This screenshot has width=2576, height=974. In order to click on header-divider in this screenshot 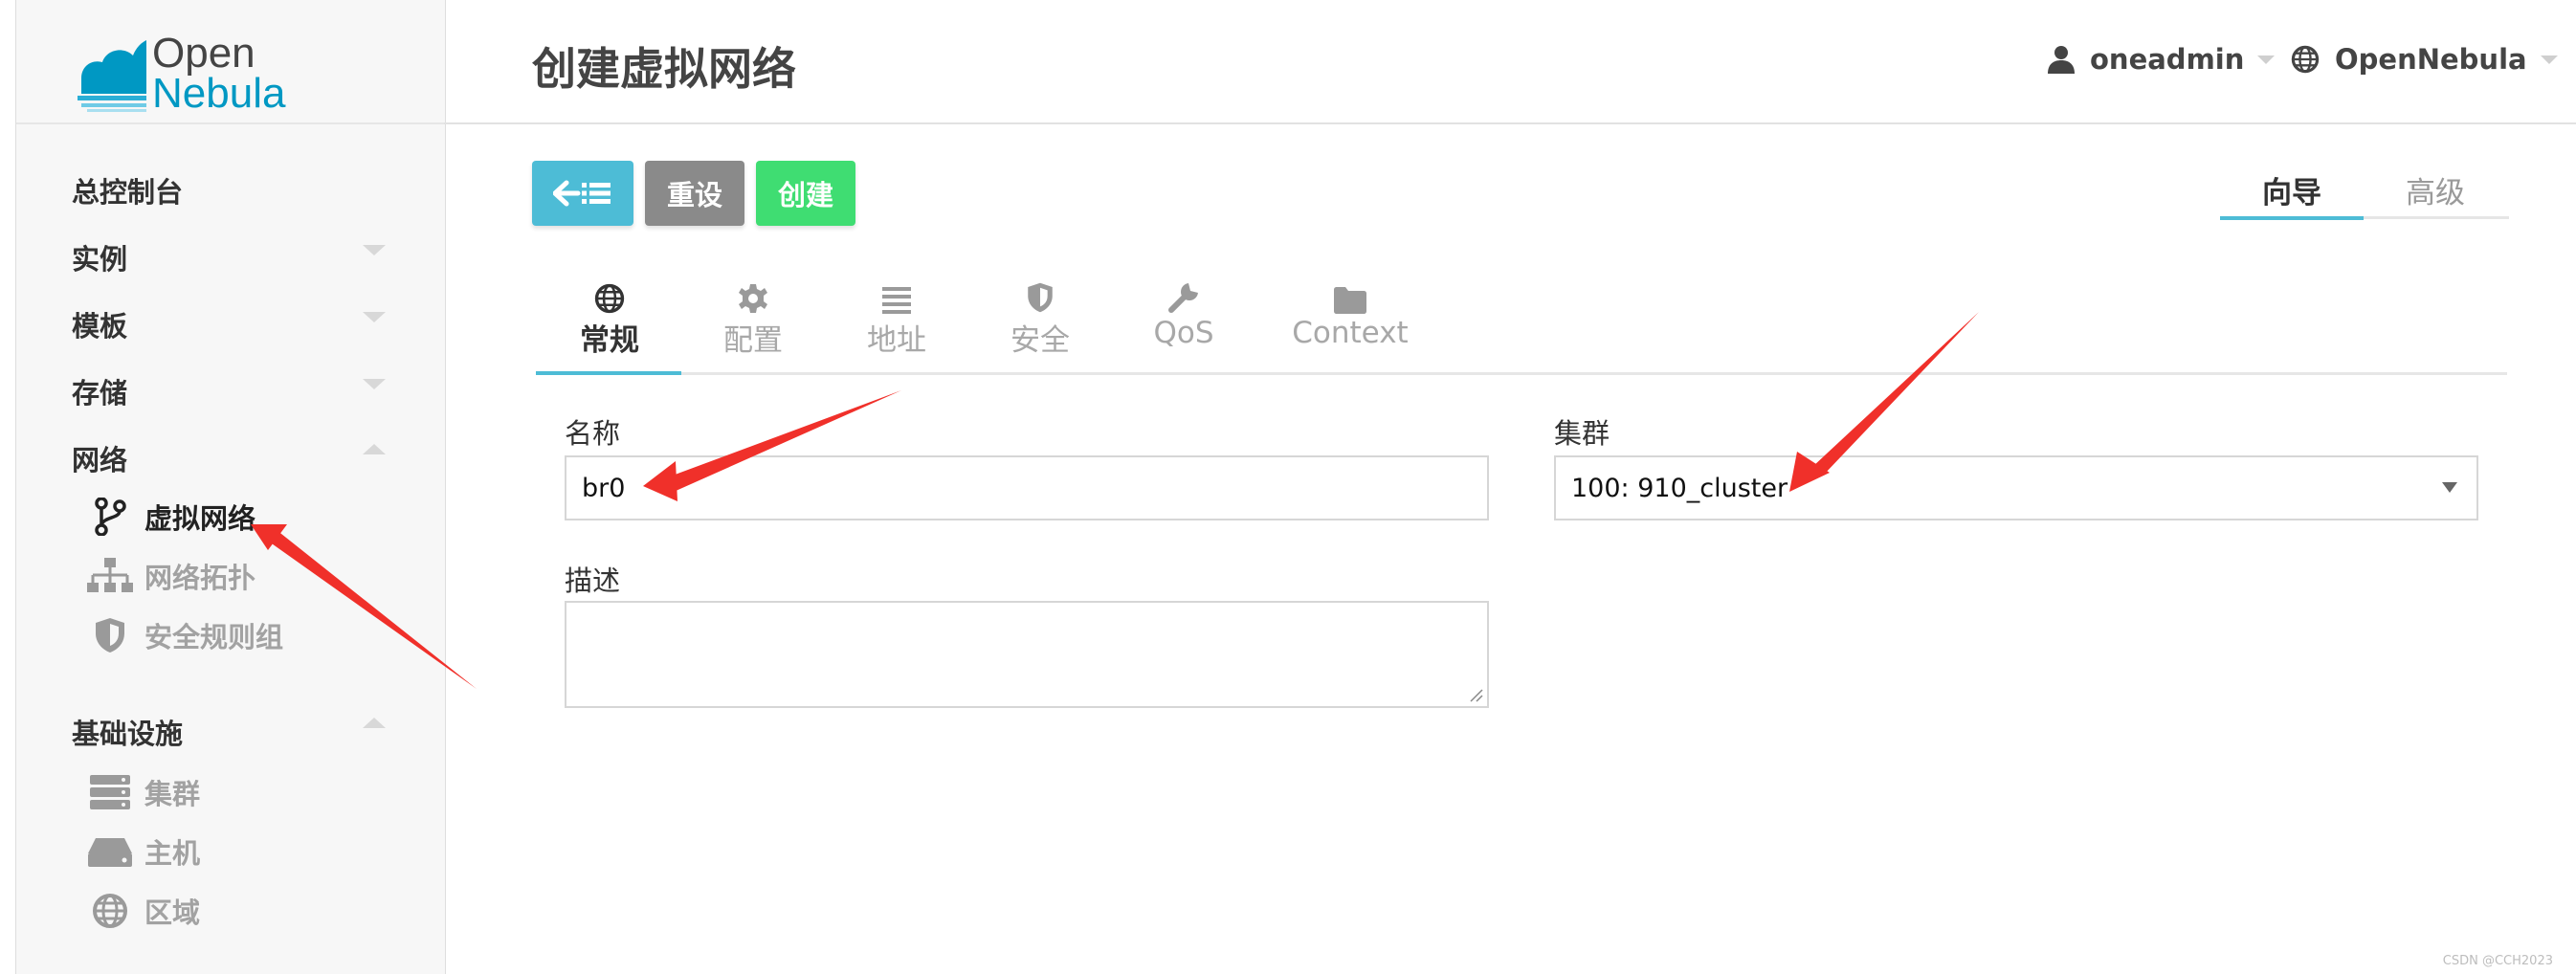, I will do `click(1510, 123)`.